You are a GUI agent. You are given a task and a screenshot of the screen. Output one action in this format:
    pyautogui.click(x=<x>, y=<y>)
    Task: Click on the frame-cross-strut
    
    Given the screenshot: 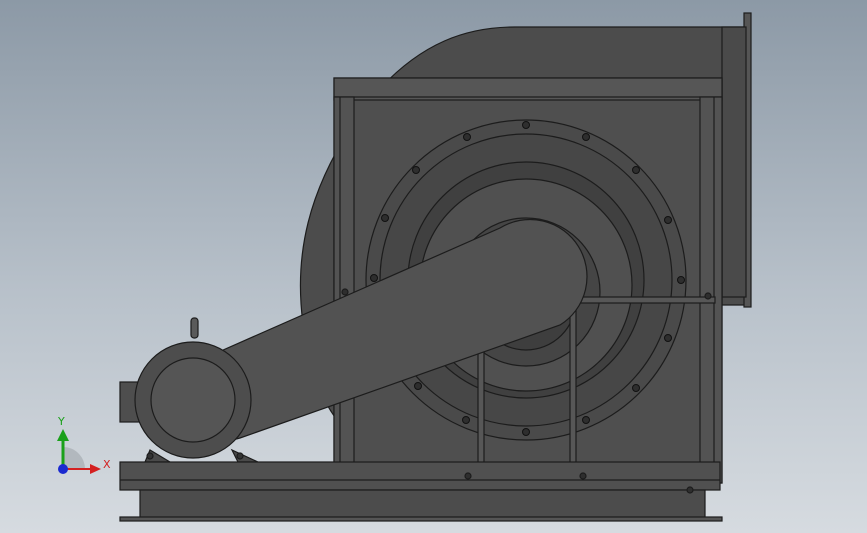 What is the action you would take?
    pyautogui.click(x=642, y=300)
    